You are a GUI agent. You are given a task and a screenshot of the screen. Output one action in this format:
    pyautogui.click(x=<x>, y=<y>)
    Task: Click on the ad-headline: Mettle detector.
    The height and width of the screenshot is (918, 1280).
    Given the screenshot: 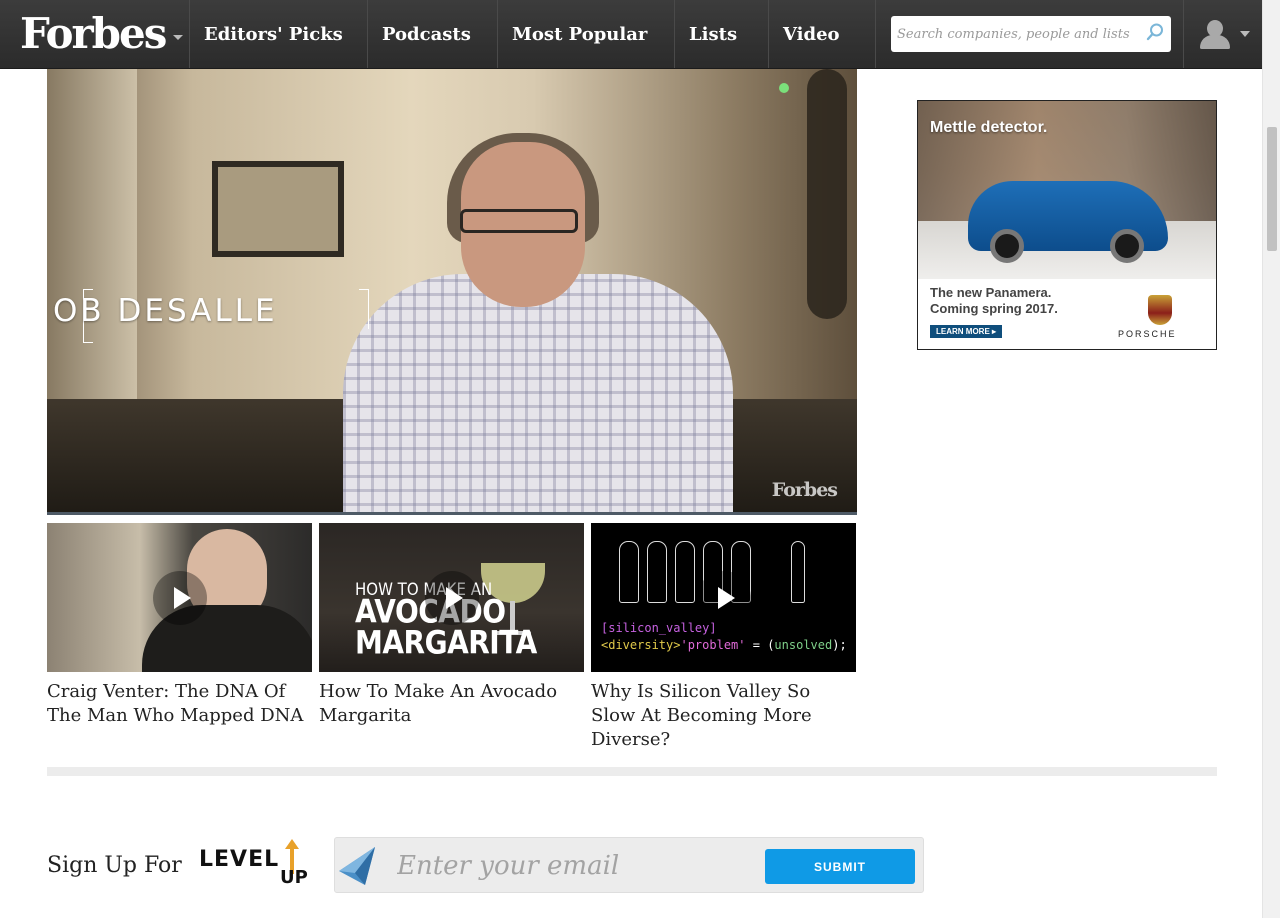 What is the action you would take?
    pyautogui.click(x=989, y=127)
    